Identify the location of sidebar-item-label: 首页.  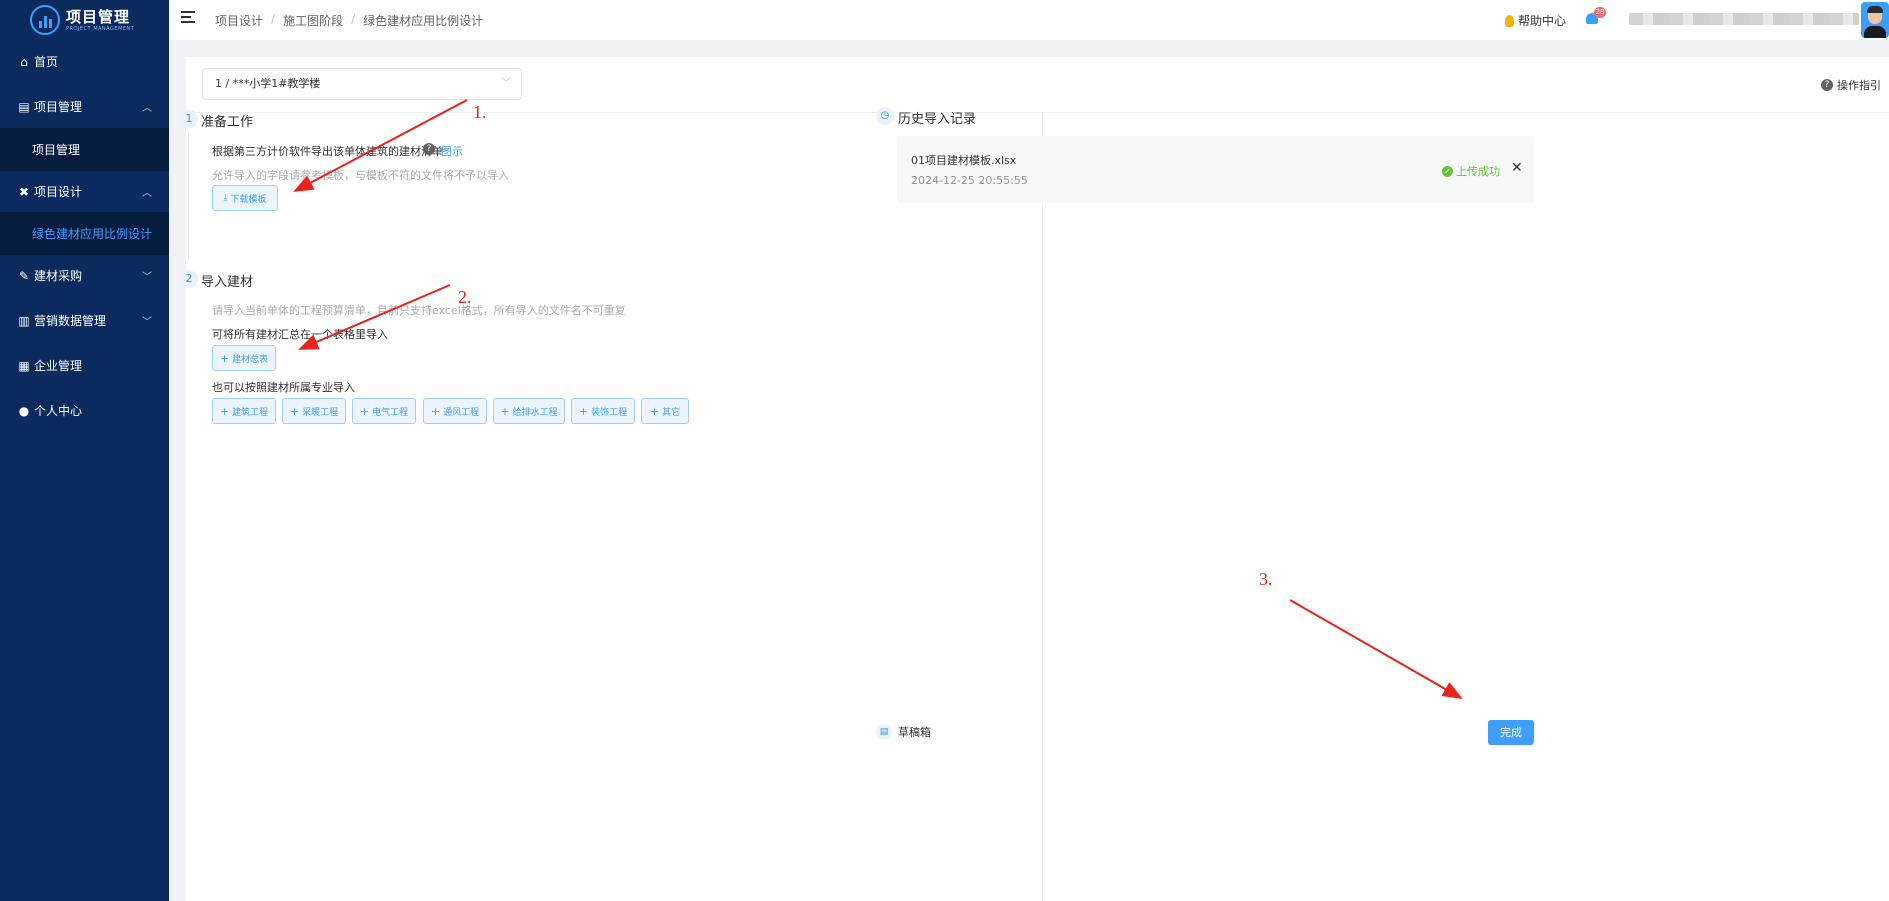
(46, 62).